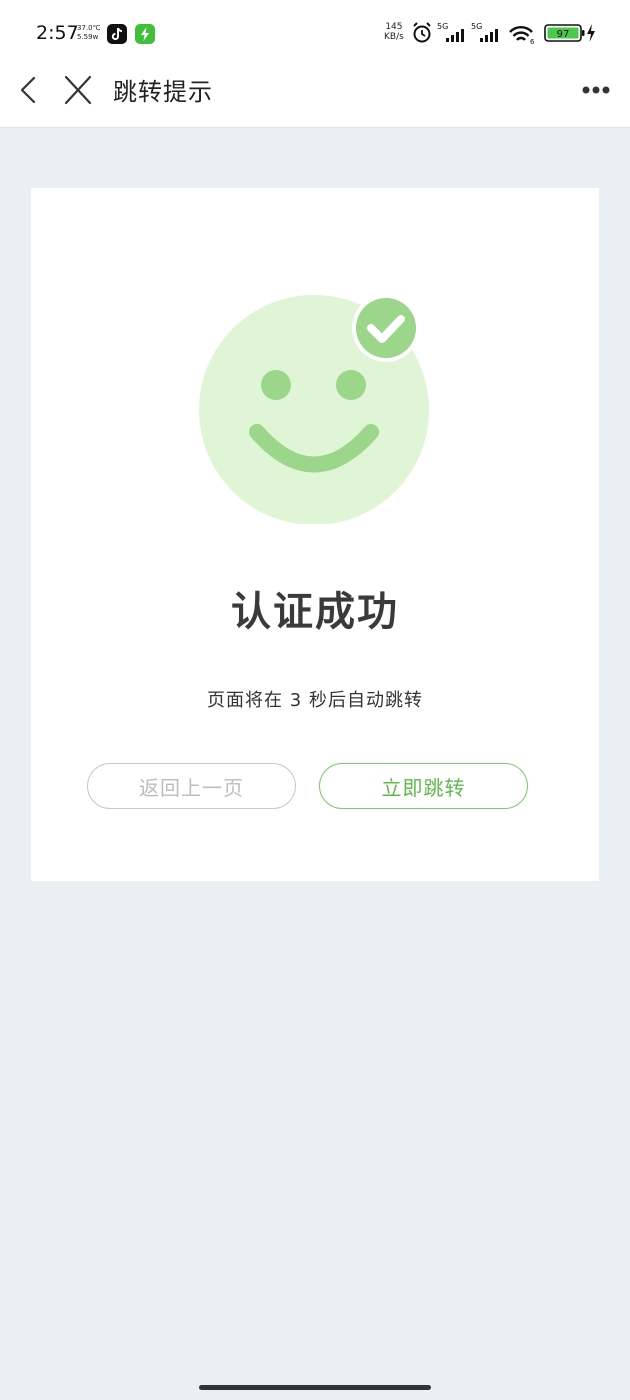 Image resolution: width=630 pixels, height=1400 pixels. Describe the element at coordinates (394, 27) in the screenshot. I see `network-speed-value: 145` at that location.